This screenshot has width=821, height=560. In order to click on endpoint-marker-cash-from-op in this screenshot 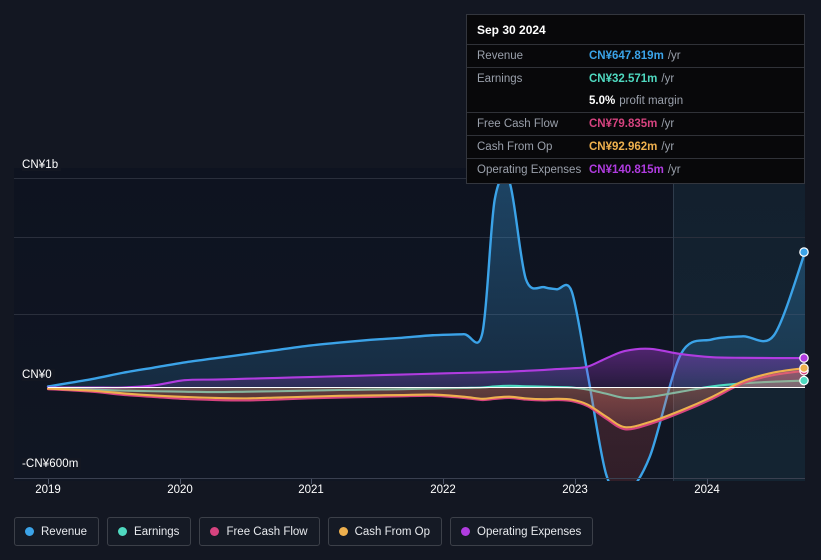, I will do `click(804, 368)`.